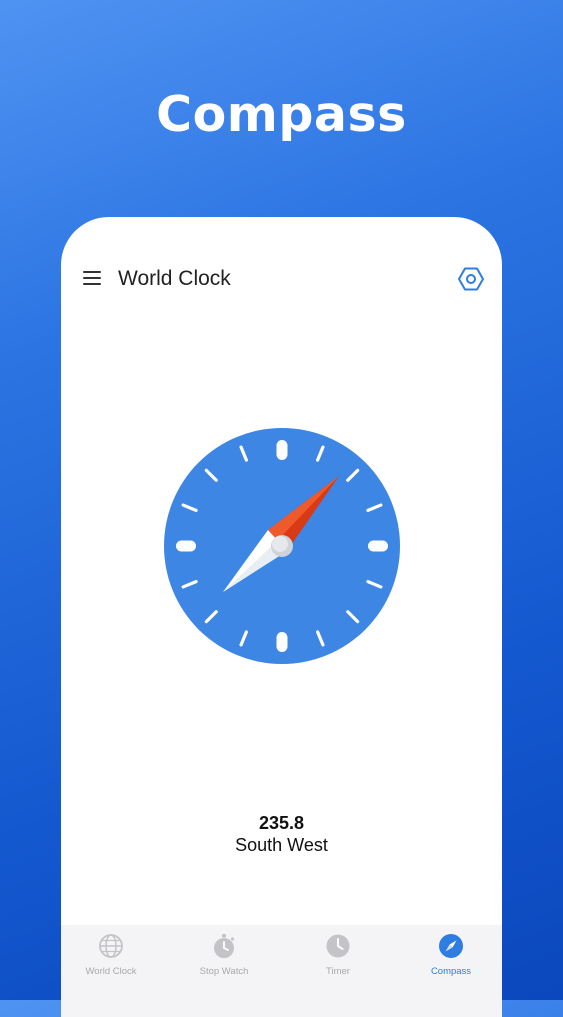 This screenshot has height=1017, width=563. What do you see at coordinates (338, 971) in the screenshot?
I see `nav-label-timer: Timer` at bounding box center [338, 971].